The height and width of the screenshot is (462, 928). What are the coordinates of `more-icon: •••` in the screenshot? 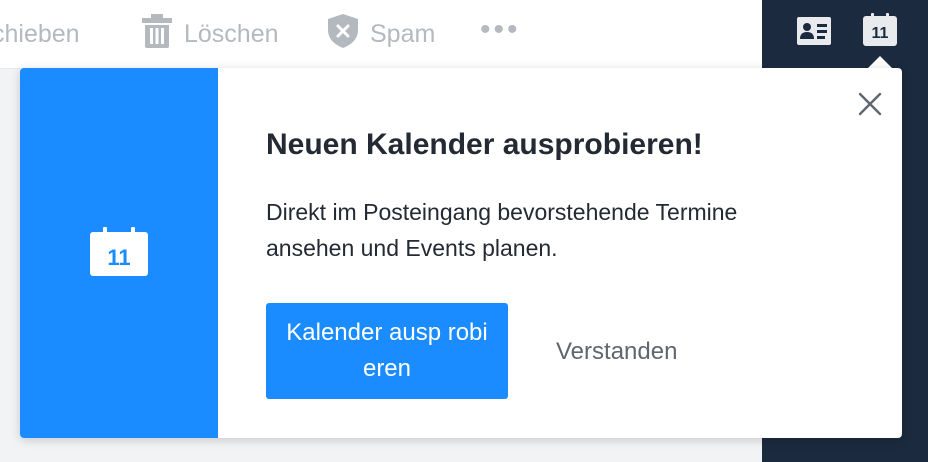 It's located at (500, 29).